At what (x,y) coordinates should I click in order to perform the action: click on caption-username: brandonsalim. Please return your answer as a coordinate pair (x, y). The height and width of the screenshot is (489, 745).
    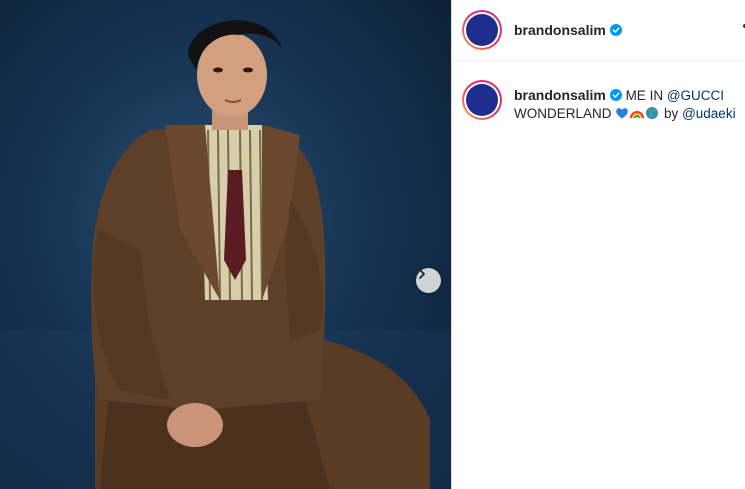
    Looking at the image, I should click on (560, 95).